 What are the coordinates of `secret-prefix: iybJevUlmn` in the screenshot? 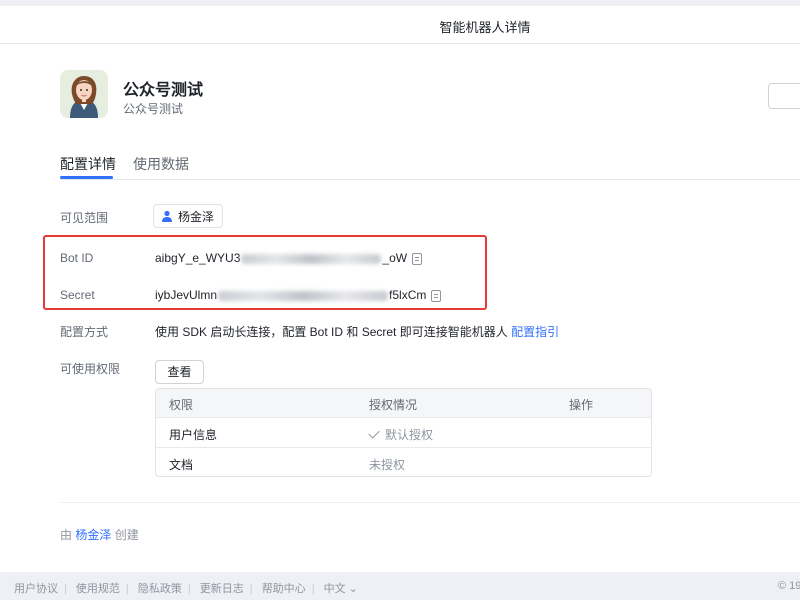 It's located at (186, 295).